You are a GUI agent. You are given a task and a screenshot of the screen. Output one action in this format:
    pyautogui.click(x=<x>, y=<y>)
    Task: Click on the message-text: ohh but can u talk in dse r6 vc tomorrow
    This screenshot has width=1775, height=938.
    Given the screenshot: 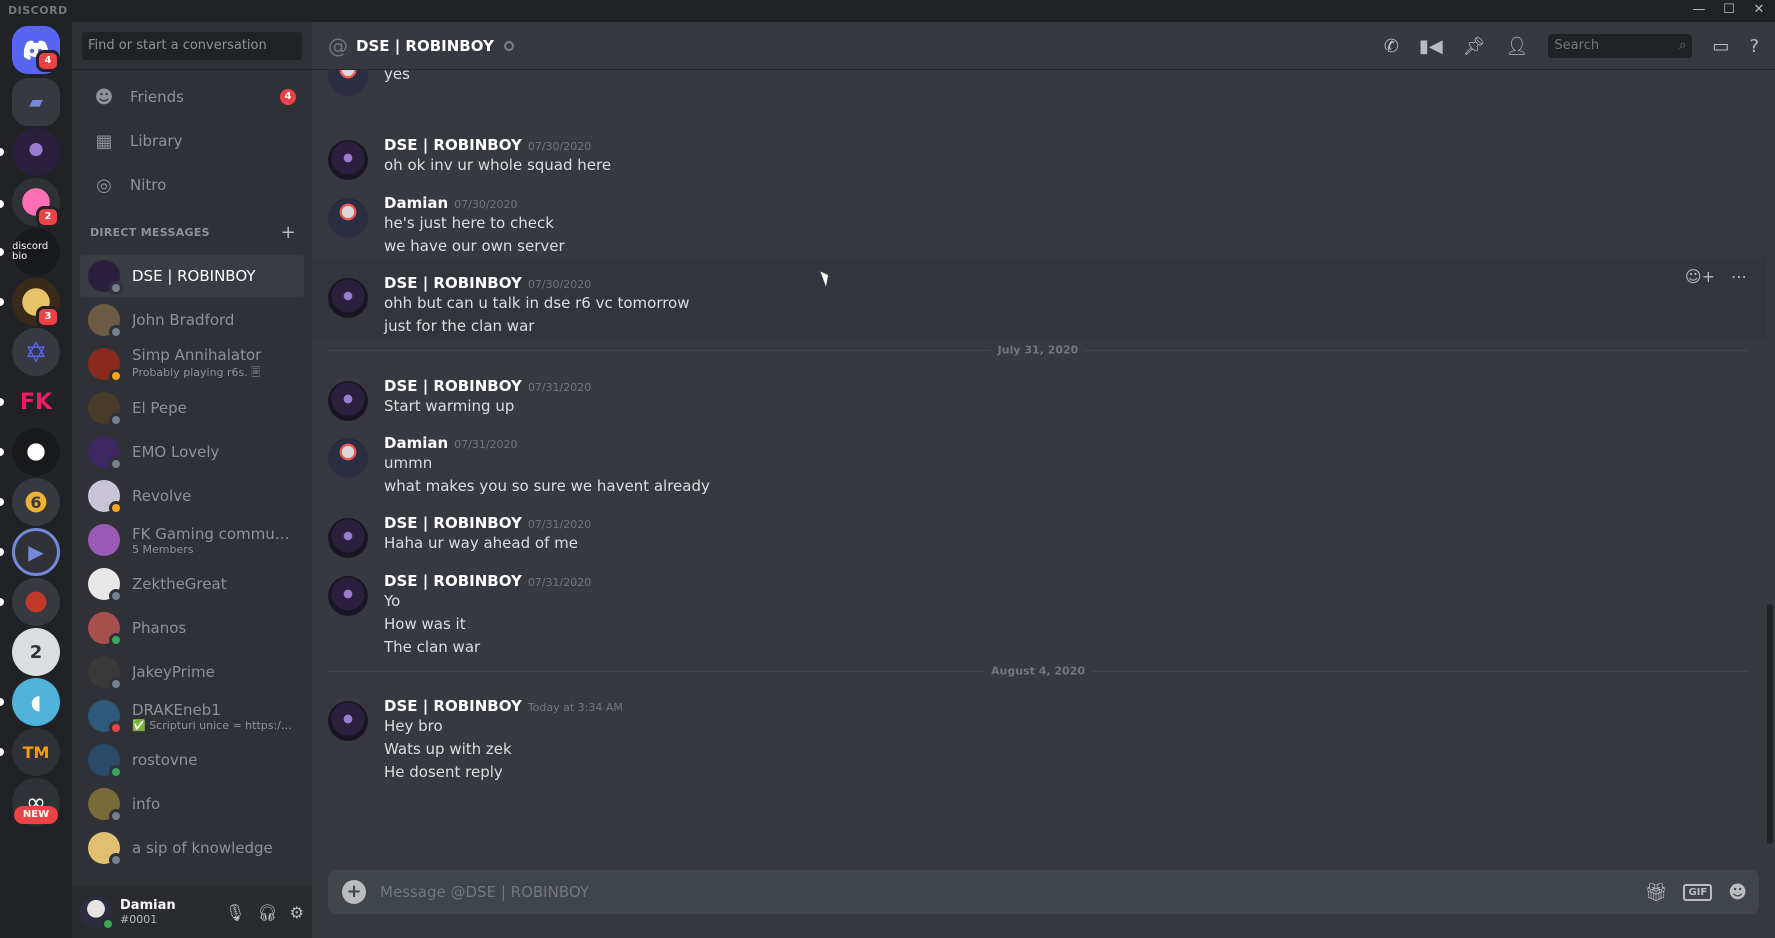 What is the action you would take?
    pyautogui.click(x=537, y=303)
    